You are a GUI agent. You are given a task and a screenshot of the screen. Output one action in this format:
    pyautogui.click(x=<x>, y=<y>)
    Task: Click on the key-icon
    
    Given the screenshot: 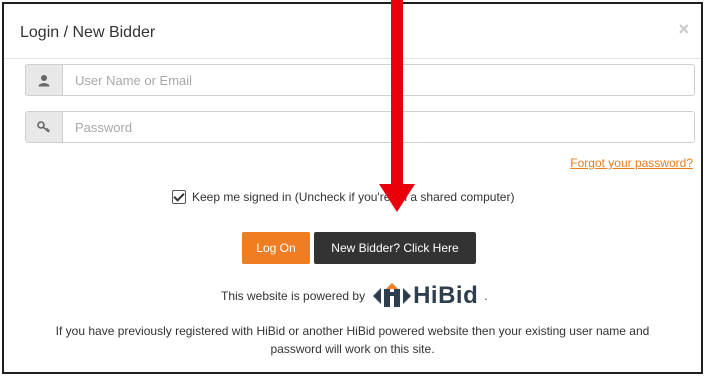 What is the action you would take?
    pyautogui.click(x=44, y=127)
    